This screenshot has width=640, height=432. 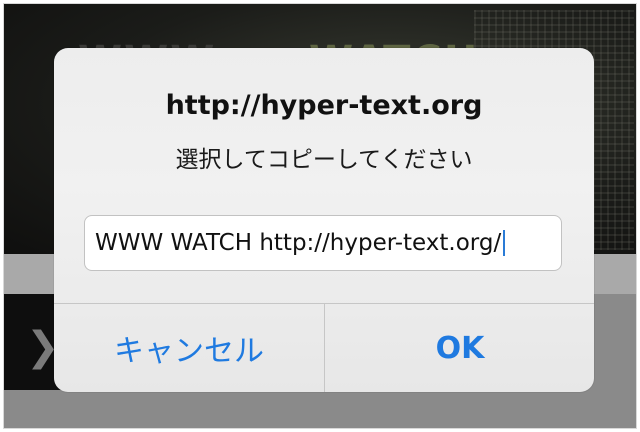 I want to click on copy-text-value: WWW WATCH http://hyper-text.org/, so click(x=298, y=243).